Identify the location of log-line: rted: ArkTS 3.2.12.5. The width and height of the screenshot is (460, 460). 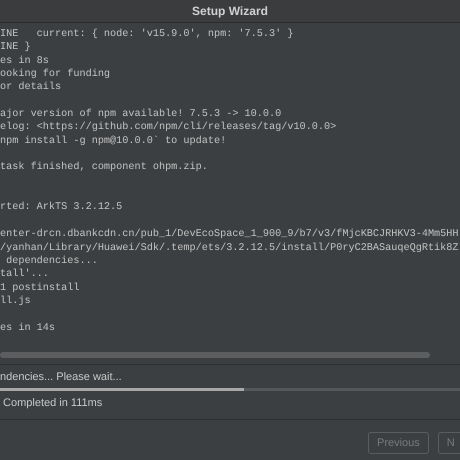
(62, 208).